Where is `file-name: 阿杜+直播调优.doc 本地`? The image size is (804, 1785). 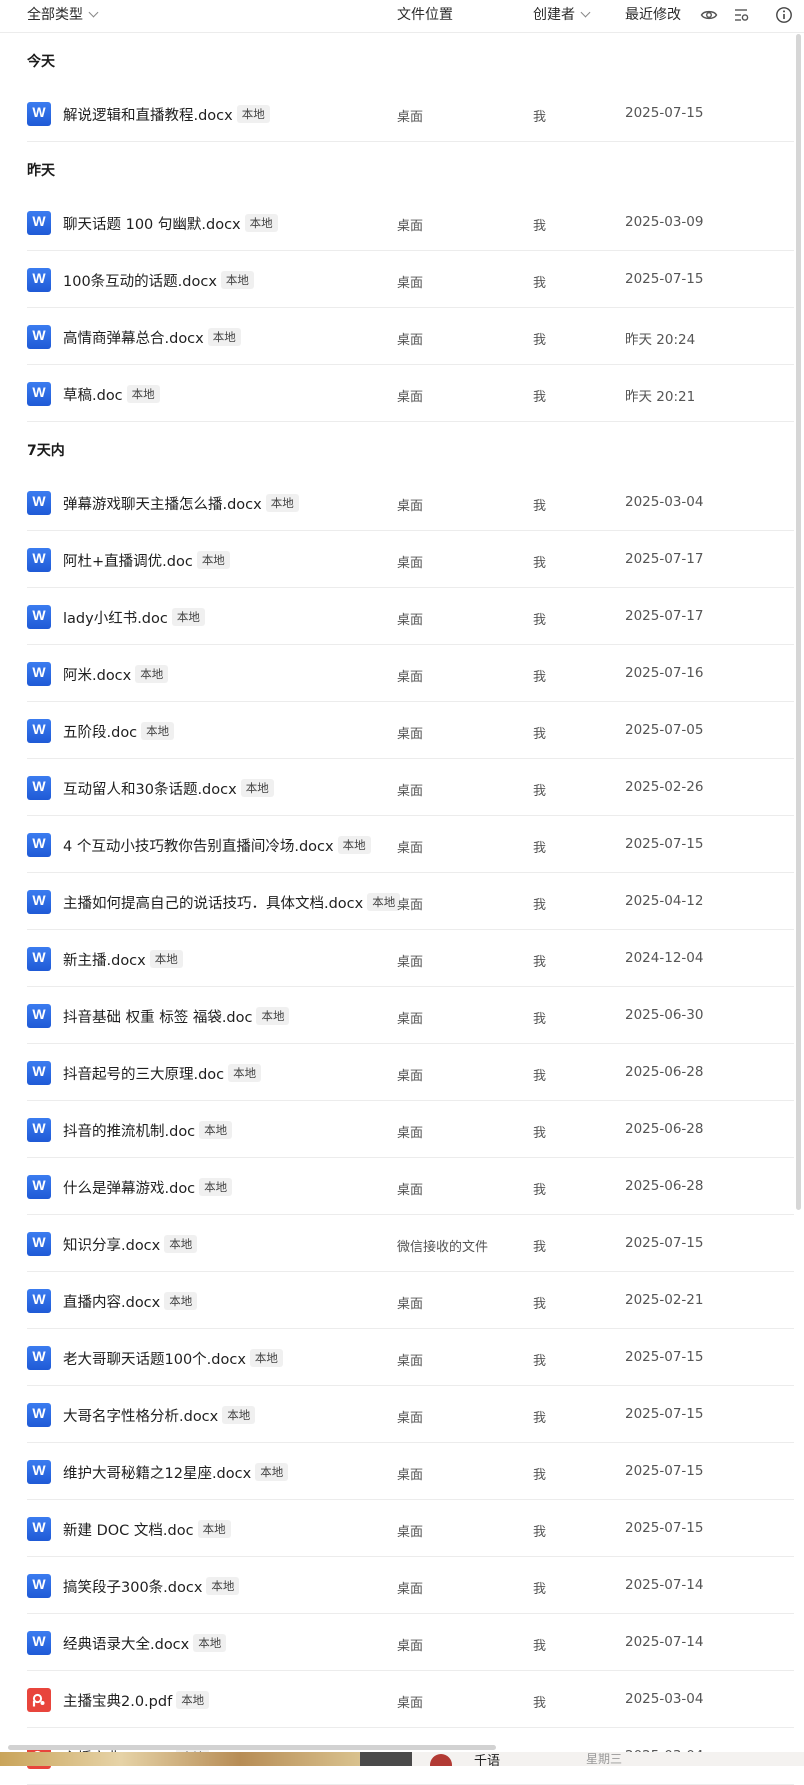
file-name: 阿杜+直播调优.doc 本地 is located at coordinates (146, 560).